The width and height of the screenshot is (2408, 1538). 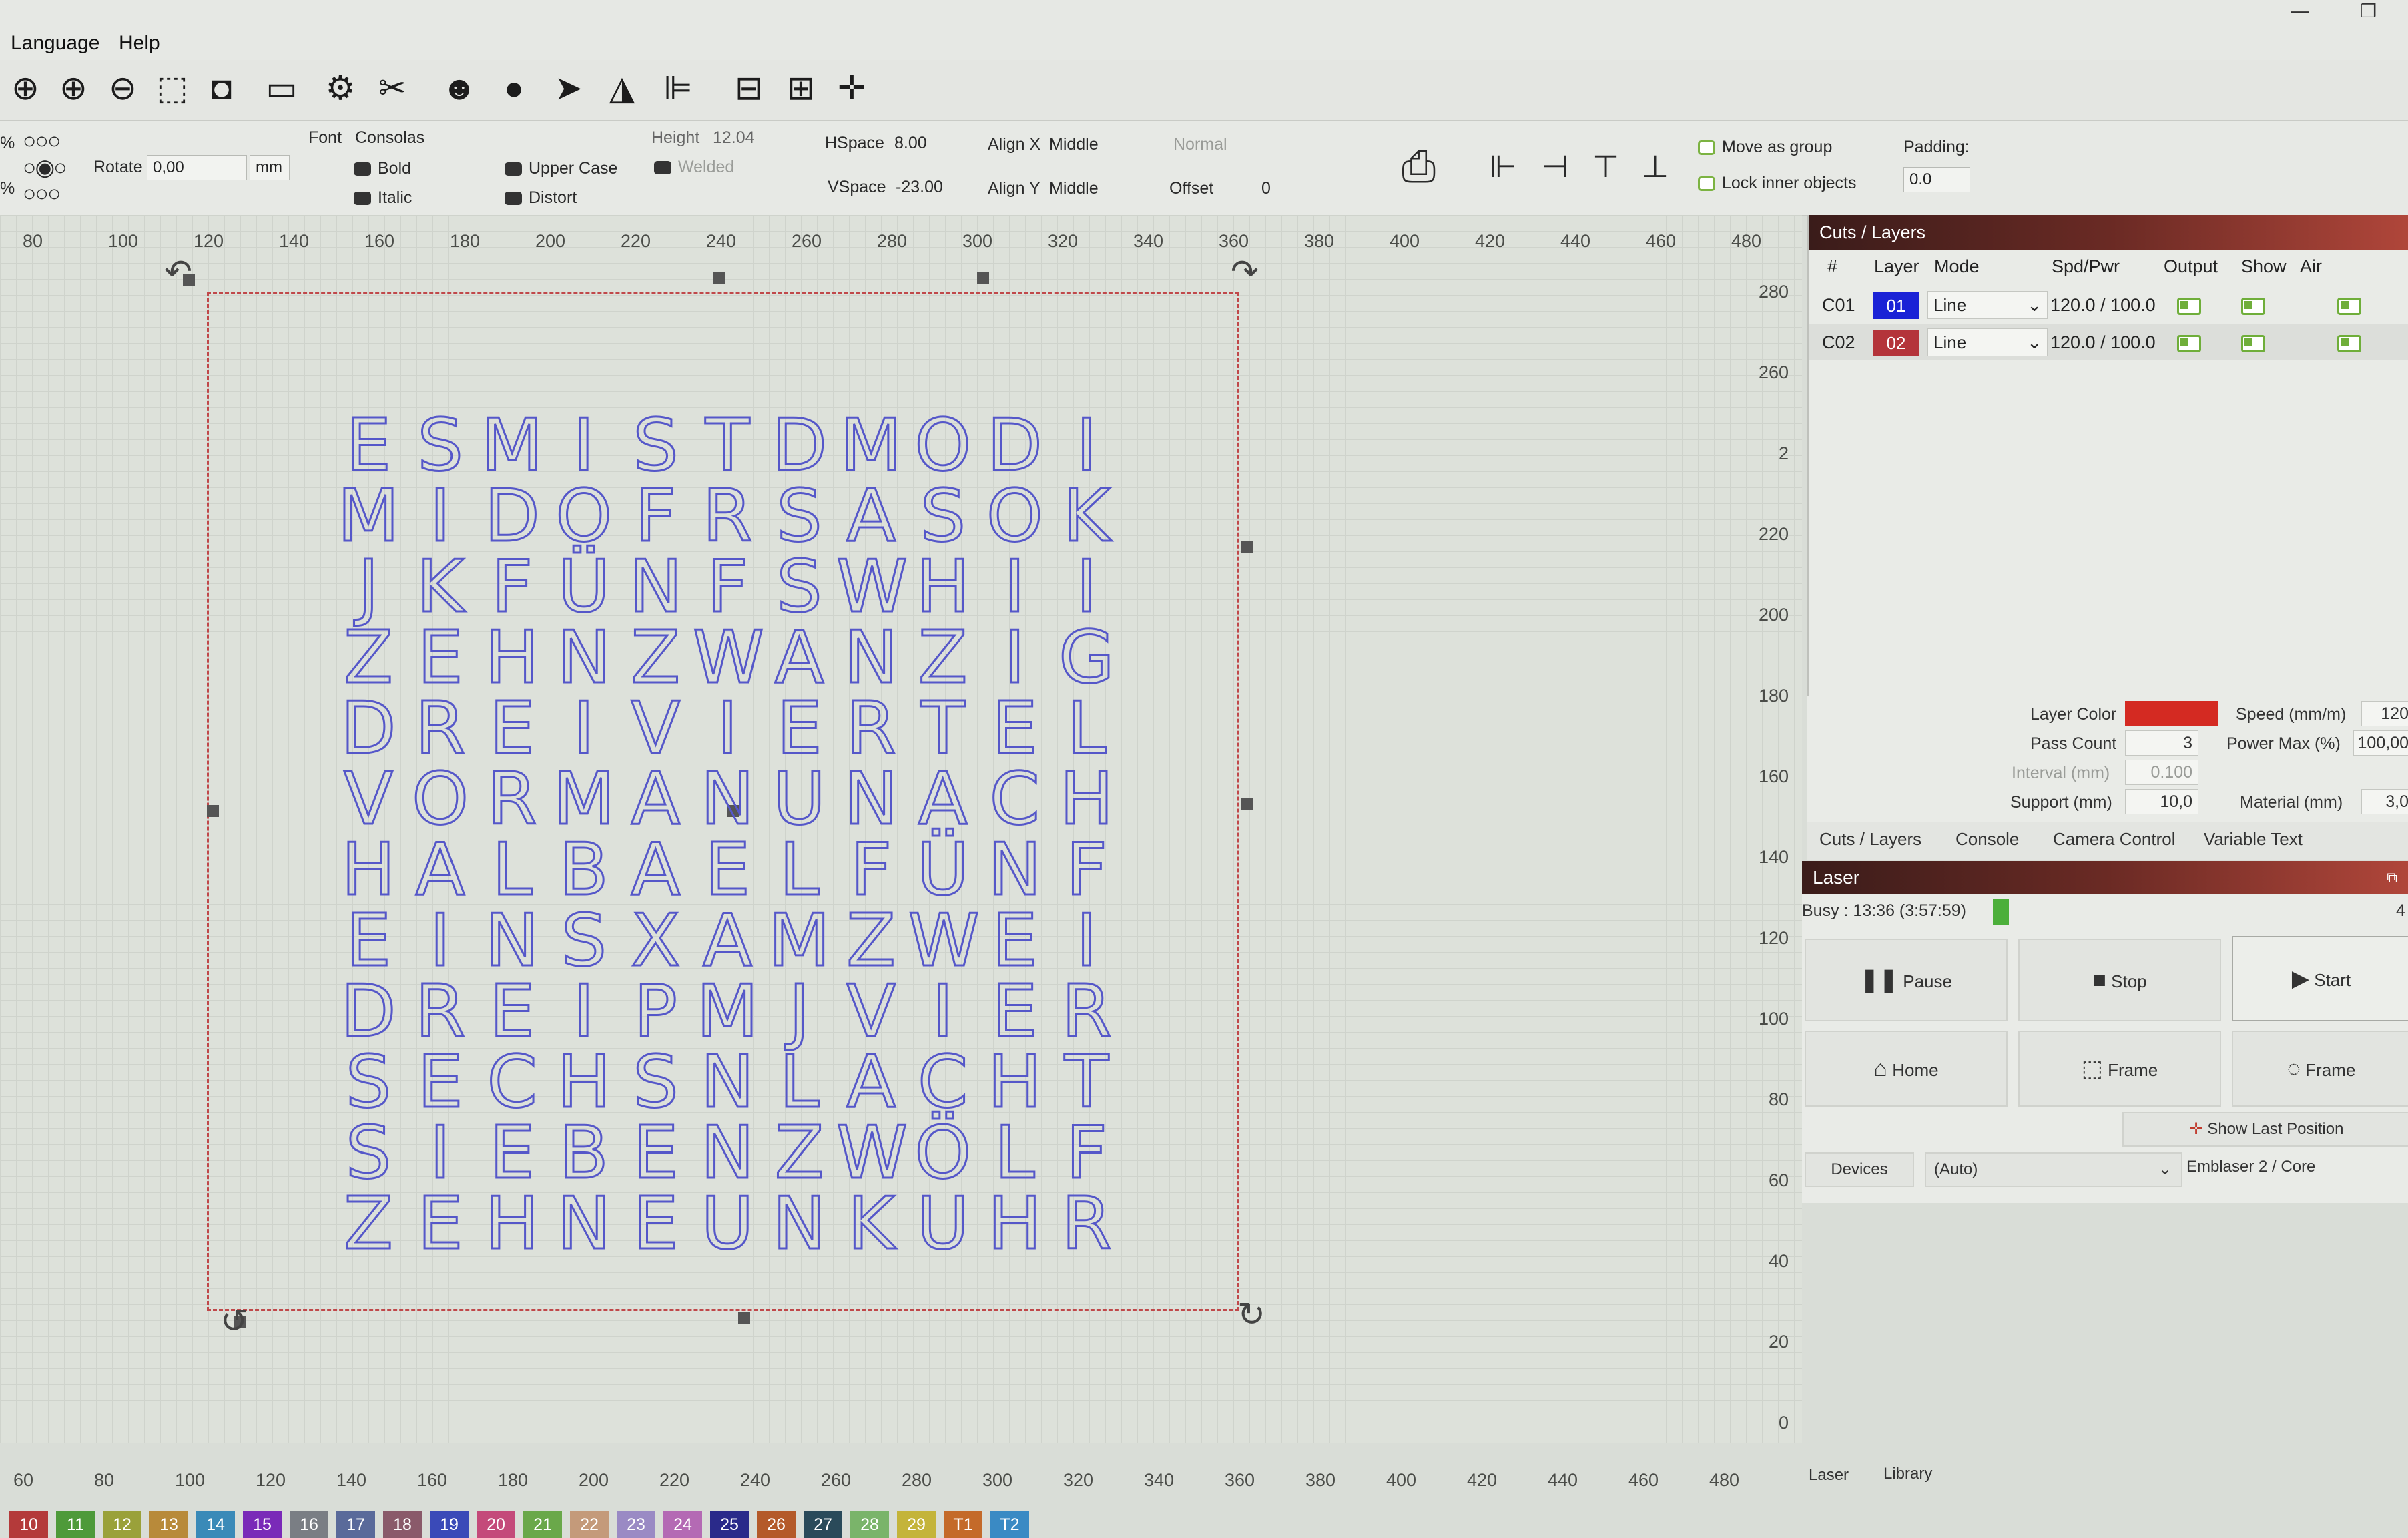 What do you see at coordinates (2108, 305) in the screenshot?
I see `layer-row: C01 01 Line ⌄ 120.0 / 100.0` at bounding box center [2108, 305].